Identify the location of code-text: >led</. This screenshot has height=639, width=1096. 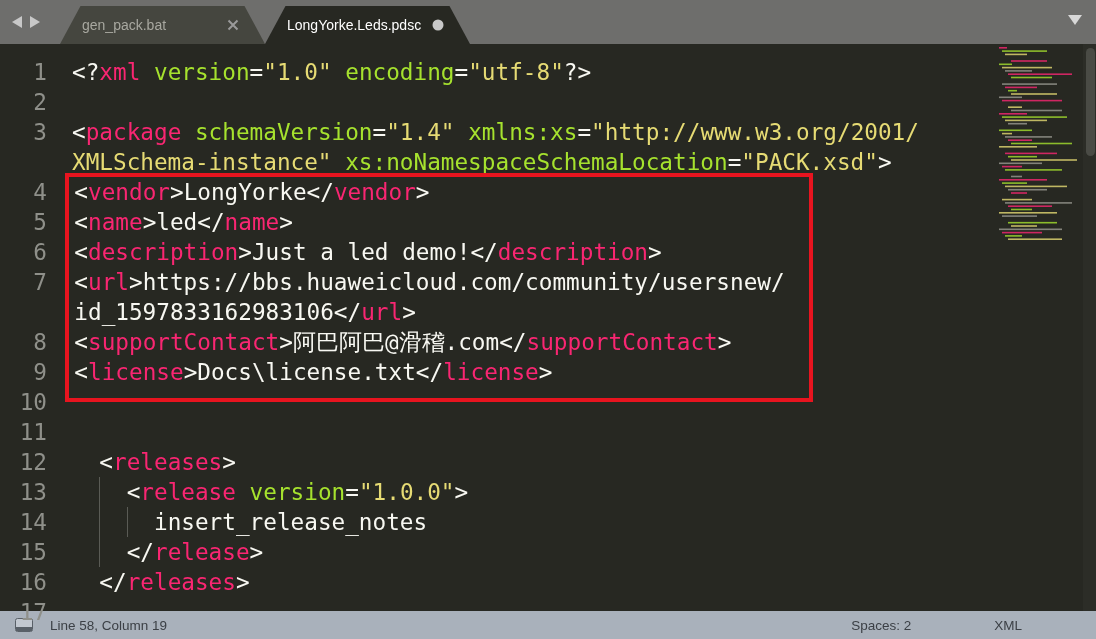
(183, 222).